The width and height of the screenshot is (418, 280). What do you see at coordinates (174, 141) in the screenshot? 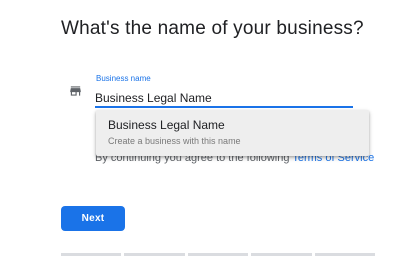
I see `suggestion-subtitle: Create a business with this name` at bounding box center [174, 141].